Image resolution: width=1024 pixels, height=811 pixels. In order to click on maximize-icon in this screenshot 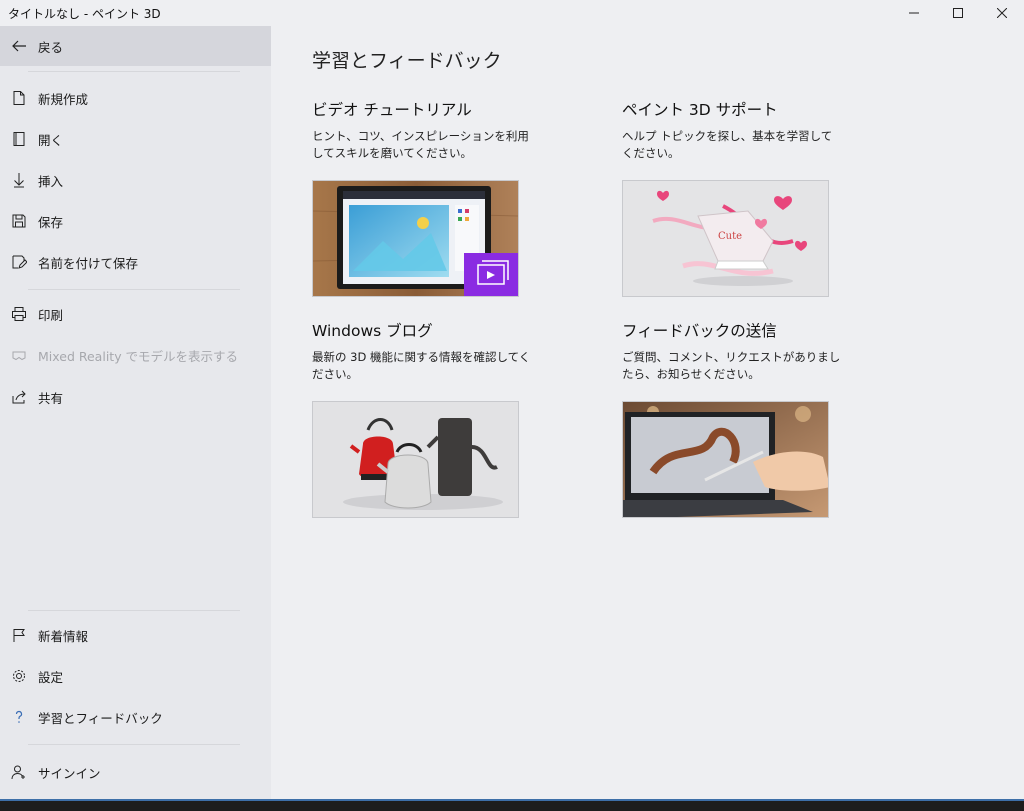, I will do `click(958, 13)`.